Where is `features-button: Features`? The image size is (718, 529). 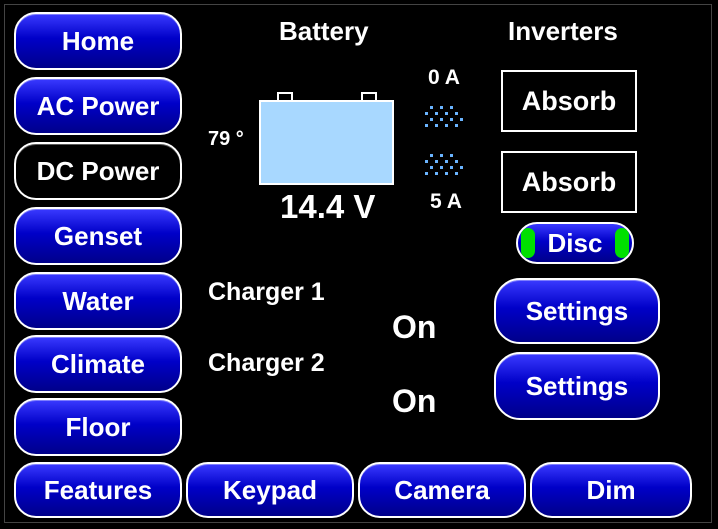 features-button: Features is located at coordinates (98, 490).